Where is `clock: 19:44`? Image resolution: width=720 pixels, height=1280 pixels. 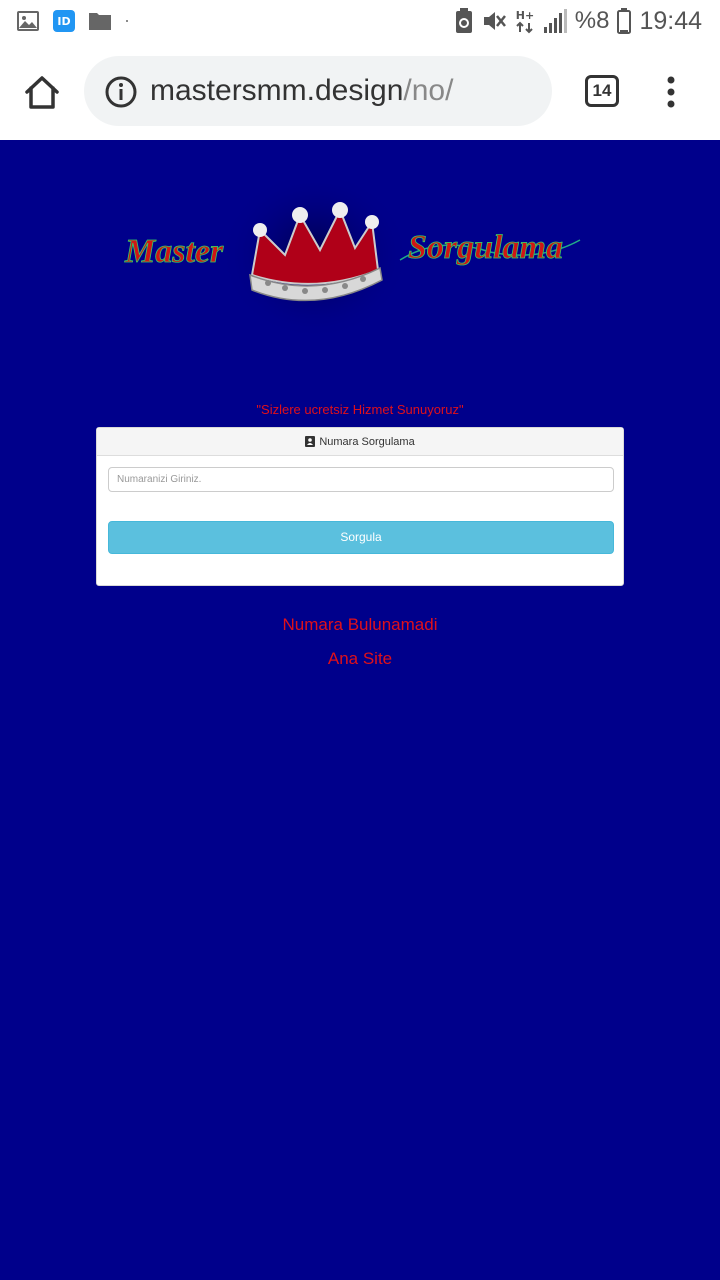 clock: 19:44 is located at coordinates (670, 21).